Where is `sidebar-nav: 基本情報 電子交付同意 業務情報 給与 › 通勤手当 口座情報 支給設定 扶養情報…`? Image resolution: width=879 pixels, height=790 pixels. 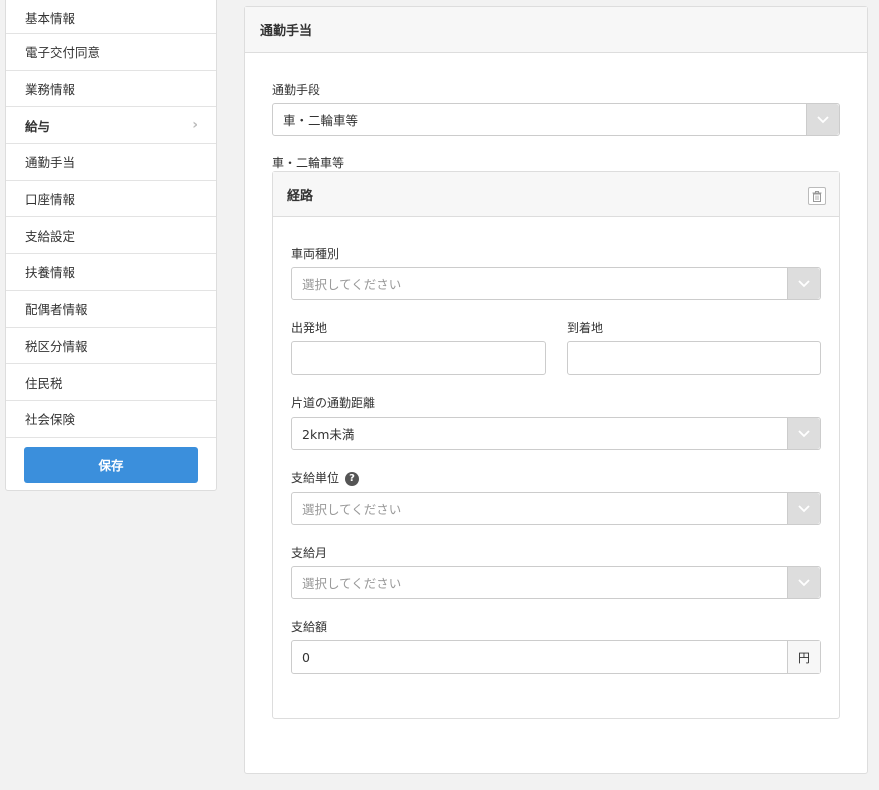 sidebar-nav: 基本情報 電子交付同意 業務情報 給与 › 通勤手当 口座情報 支給設定 扶養情報… is located at coordinates (111, 245).